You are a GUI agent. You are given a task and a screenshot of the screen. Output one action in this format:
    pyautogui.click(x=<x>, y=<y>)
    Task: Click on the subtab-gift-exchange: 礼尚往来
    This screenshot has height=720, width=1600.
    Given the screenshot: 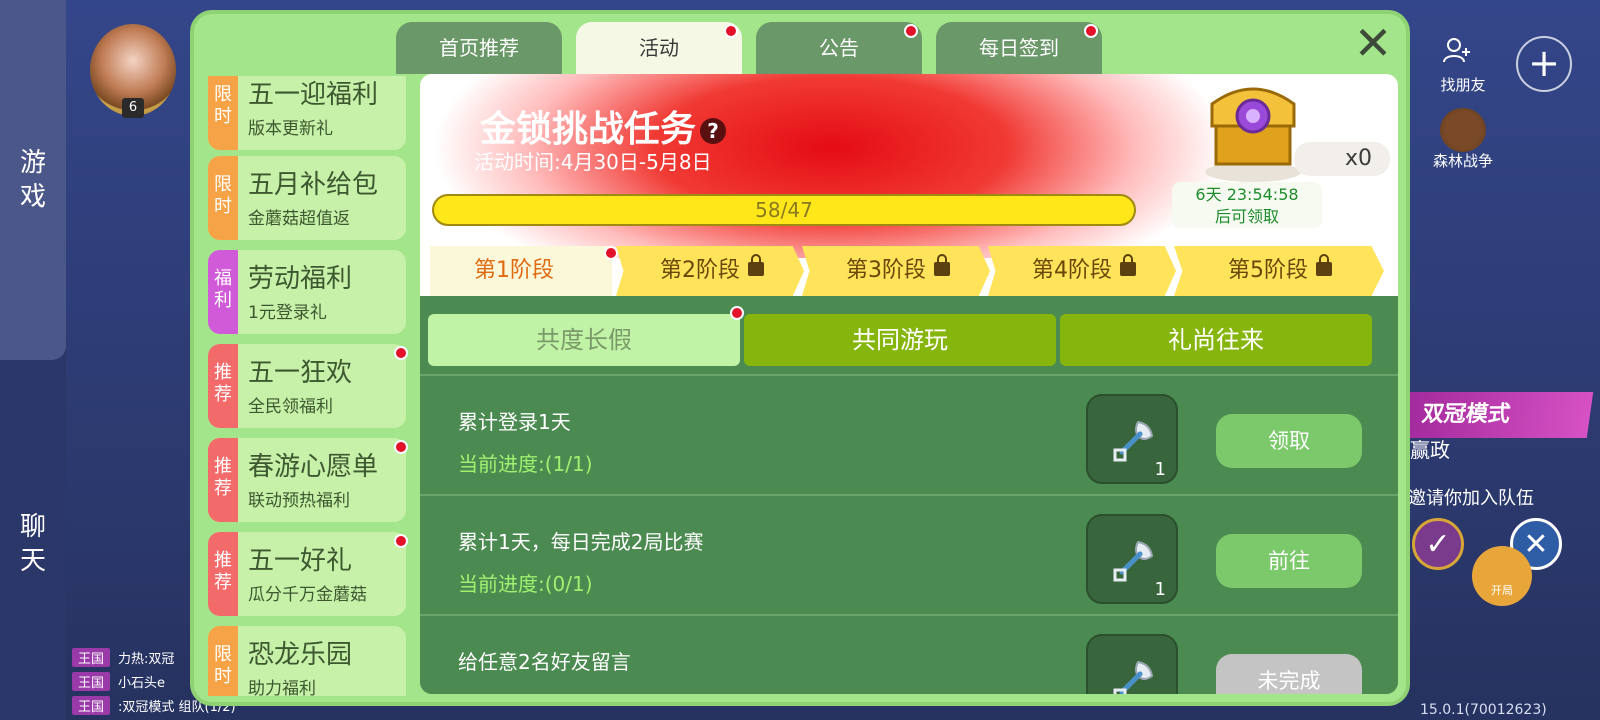 What is the action you would take?
    pyautogui.click(x=1216, y=340)
    